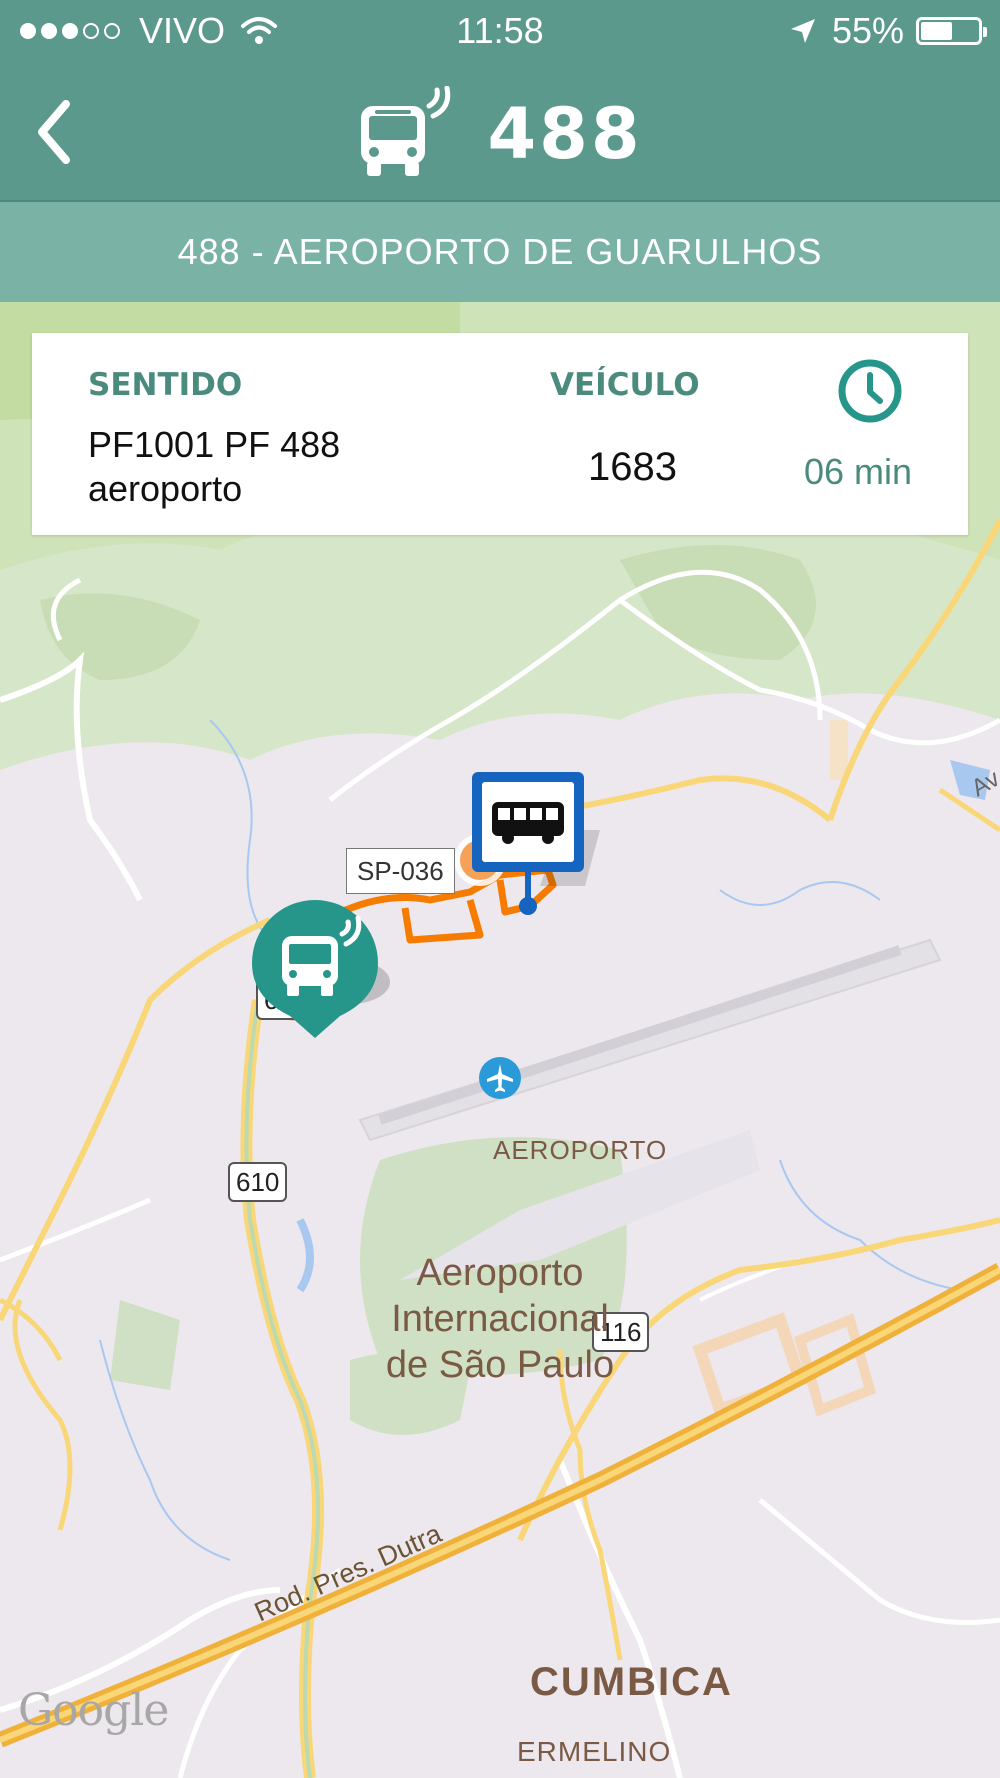 Image resolution: width=1000 pixels, height=1778 pixels. Describe the element at coordinates (867, 30) in the screenshot. I see `battery-percent: 55%` at that location.